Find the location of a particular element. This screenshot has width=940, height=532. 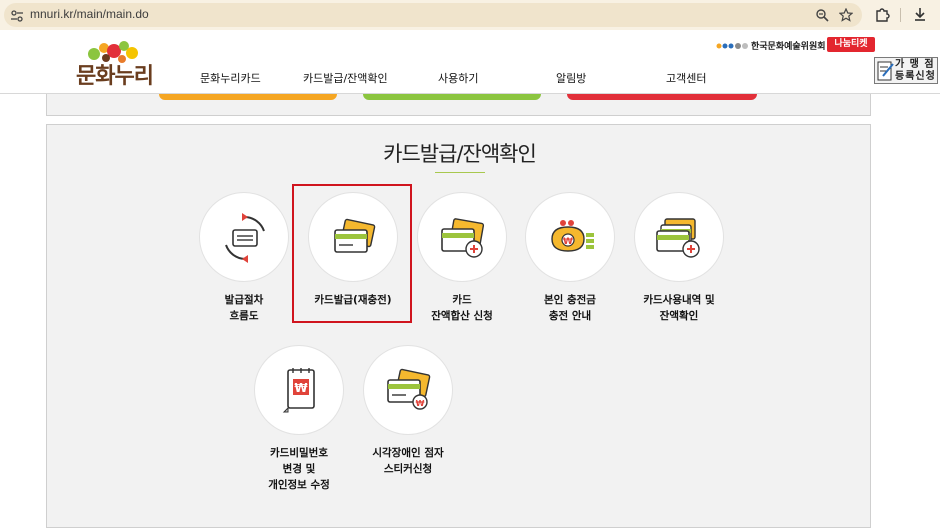

star-icon is located at coordinates (846, 16).